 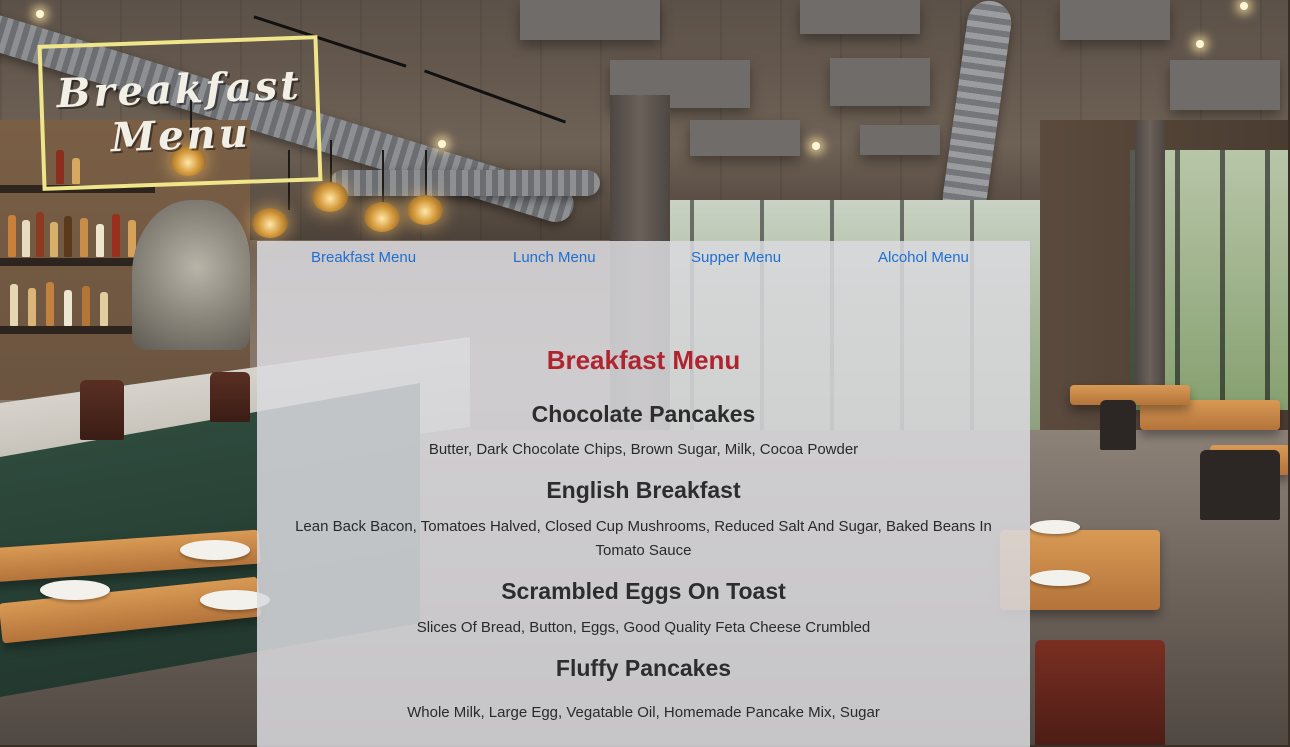 I want to click on air-duct, so click(x=465, y=183).